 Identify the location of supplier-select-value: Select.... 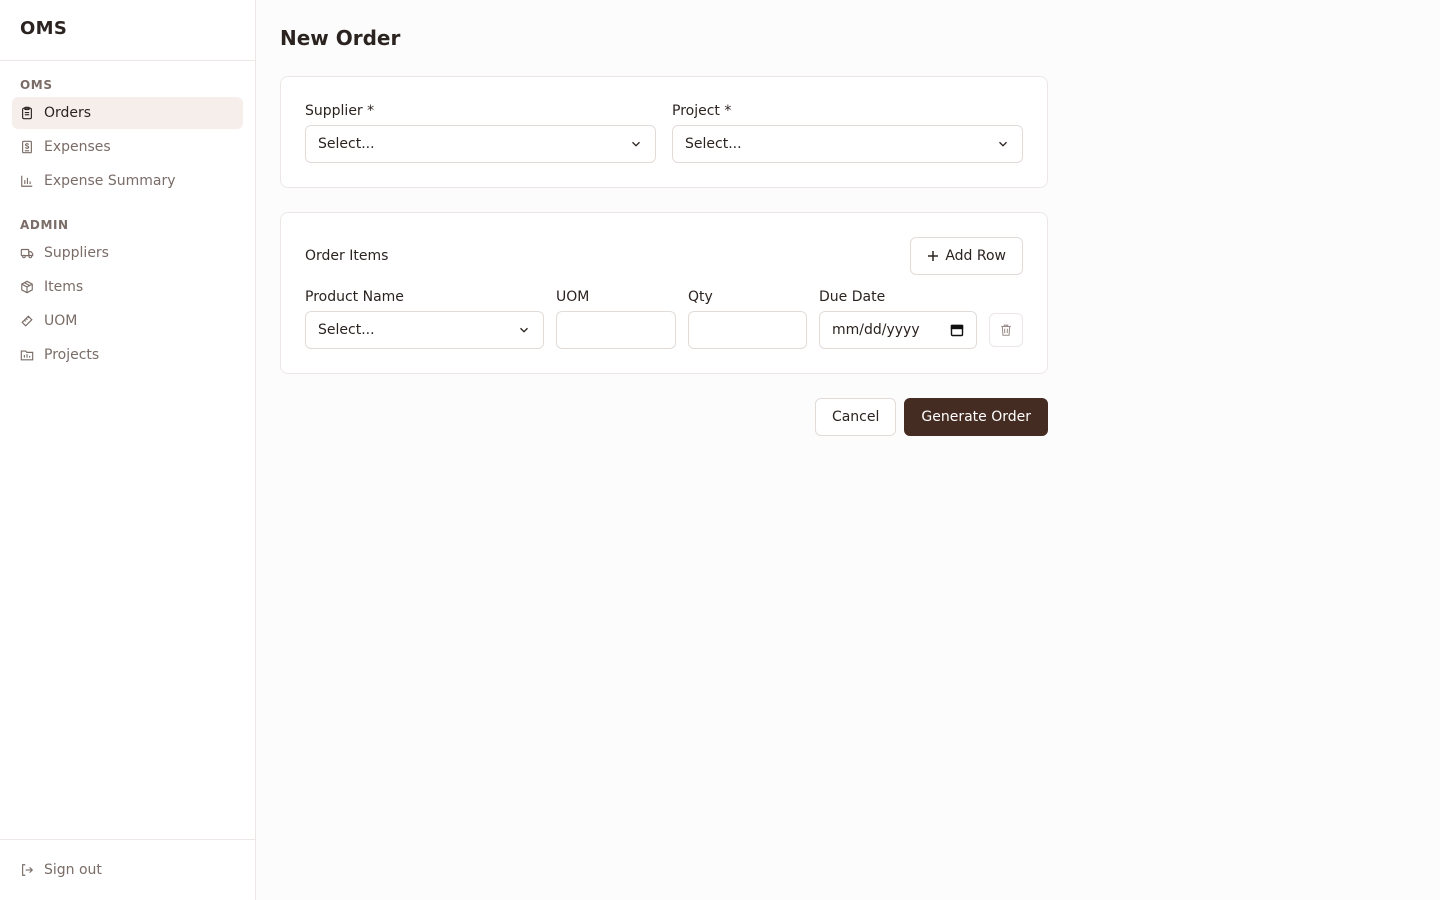
(346, 144).